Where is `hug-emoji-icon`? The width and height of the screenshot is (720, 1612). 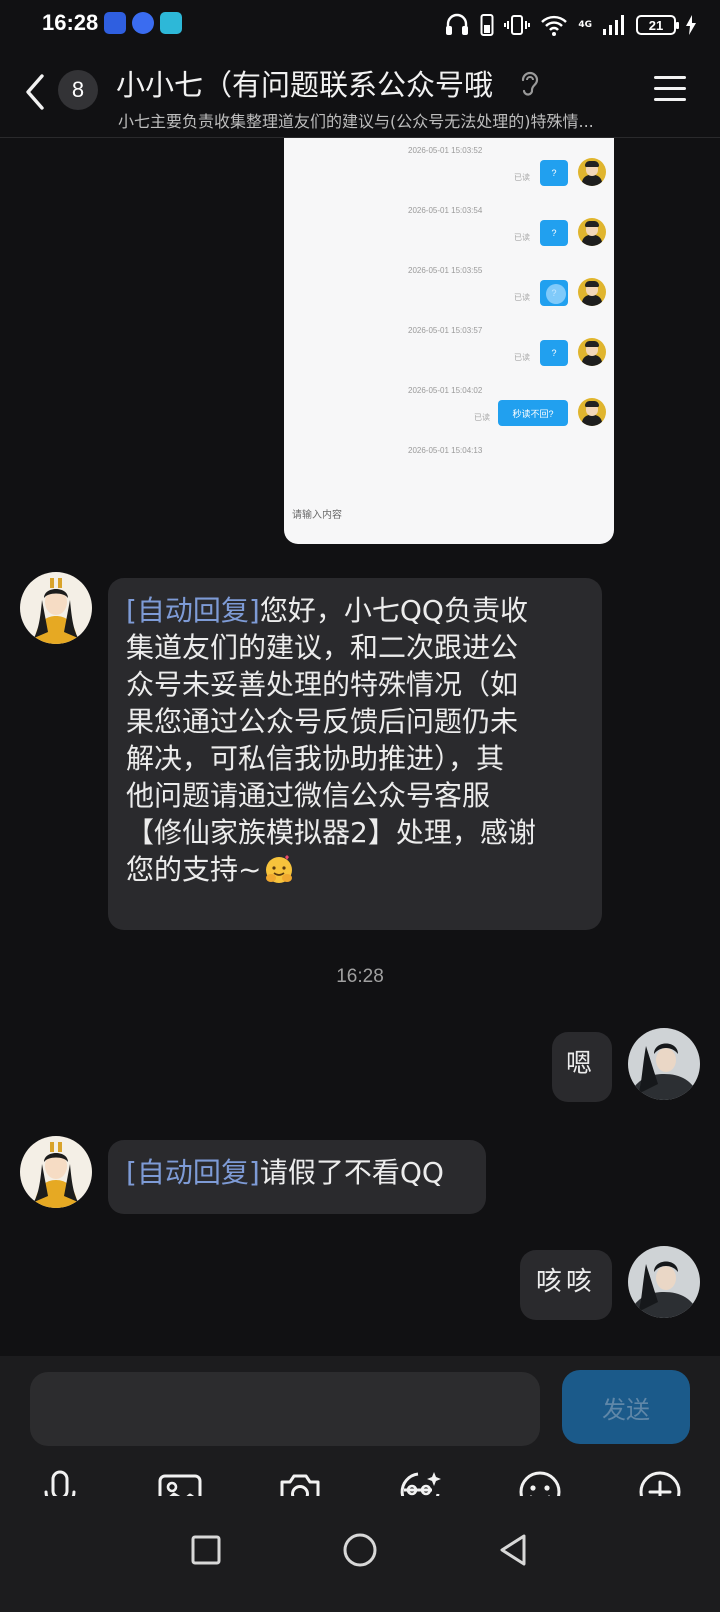 hug-emoji-icon is located at coordinates (279, 869).